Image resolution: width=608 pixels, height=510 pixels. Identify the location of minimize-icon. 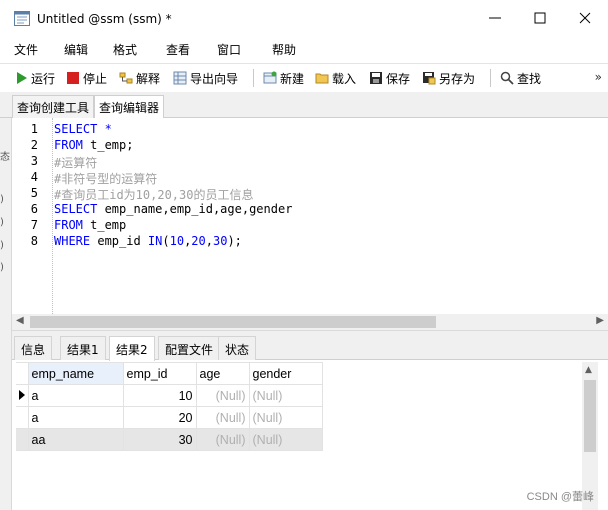
(495, 18).